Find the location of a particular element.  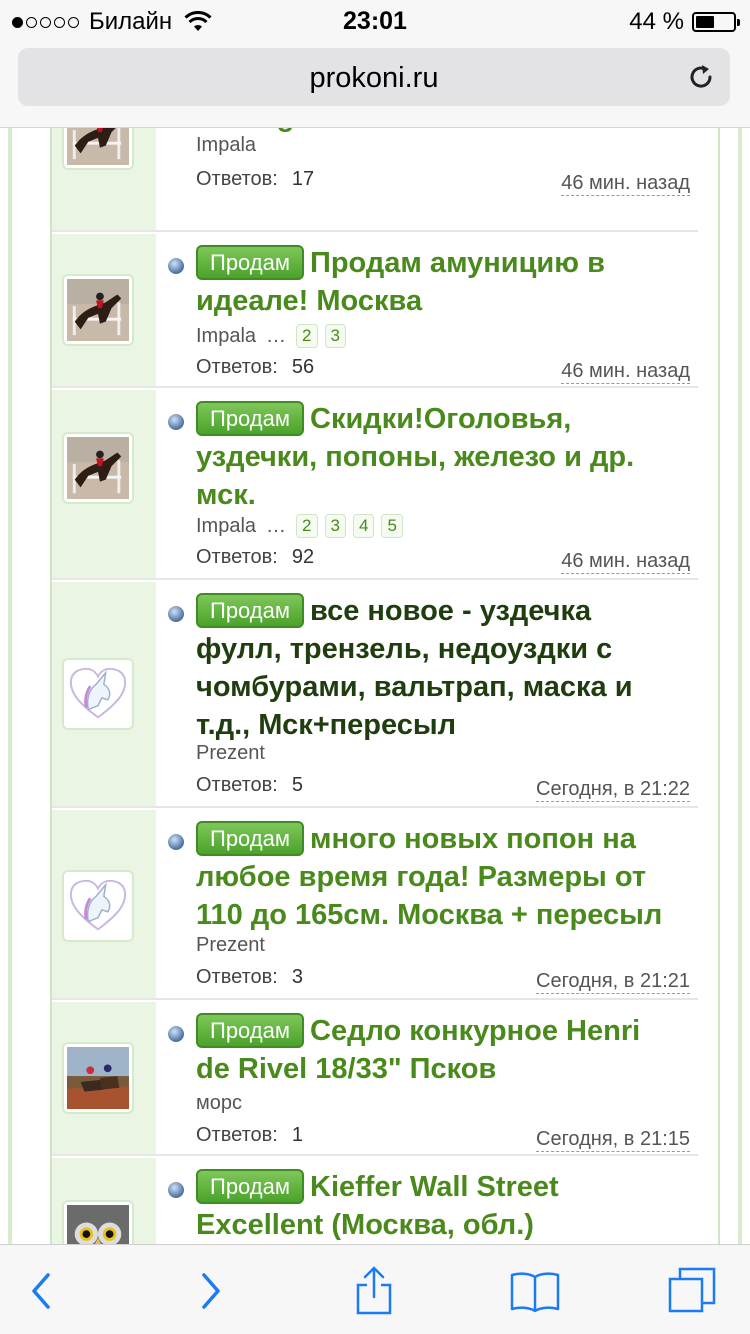

reply-count: Ответов: 17 is located at coordinates (255, 179).